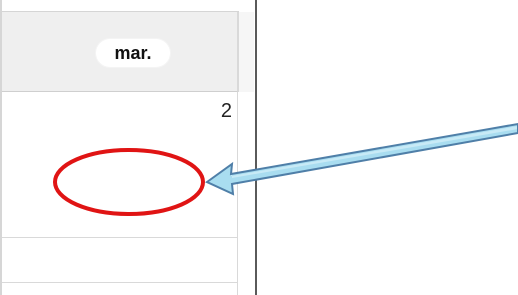 The width and height of the screenshot is (518, 295). What do you see at coordinates (374, 152) in the screenshot?
I see `pointer-arrow-highlight` at bounding box center [374, 152].